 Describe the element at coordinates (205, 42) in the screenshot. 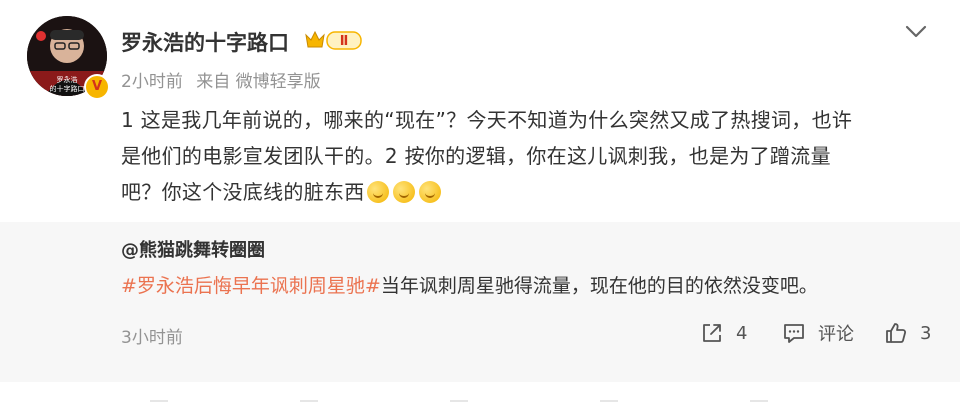

I see `username: 罗永浩的十字路口` at that location.